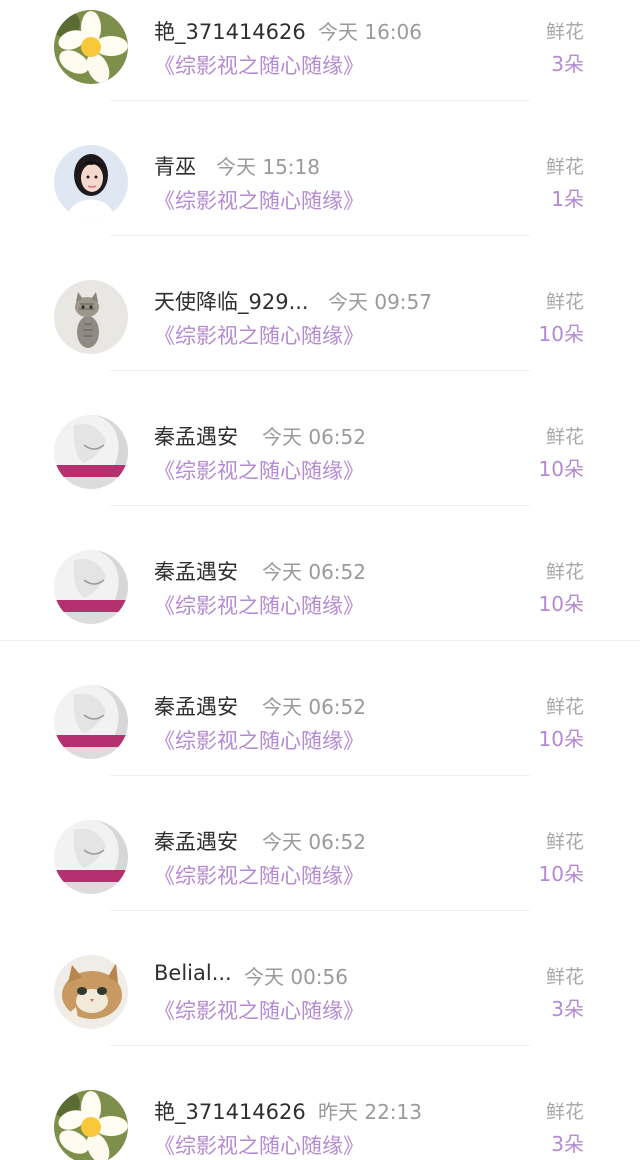 The height and width of the screenshot is (1160, 640). I want to click on kitten-avatar-icon, so click(91, 317).